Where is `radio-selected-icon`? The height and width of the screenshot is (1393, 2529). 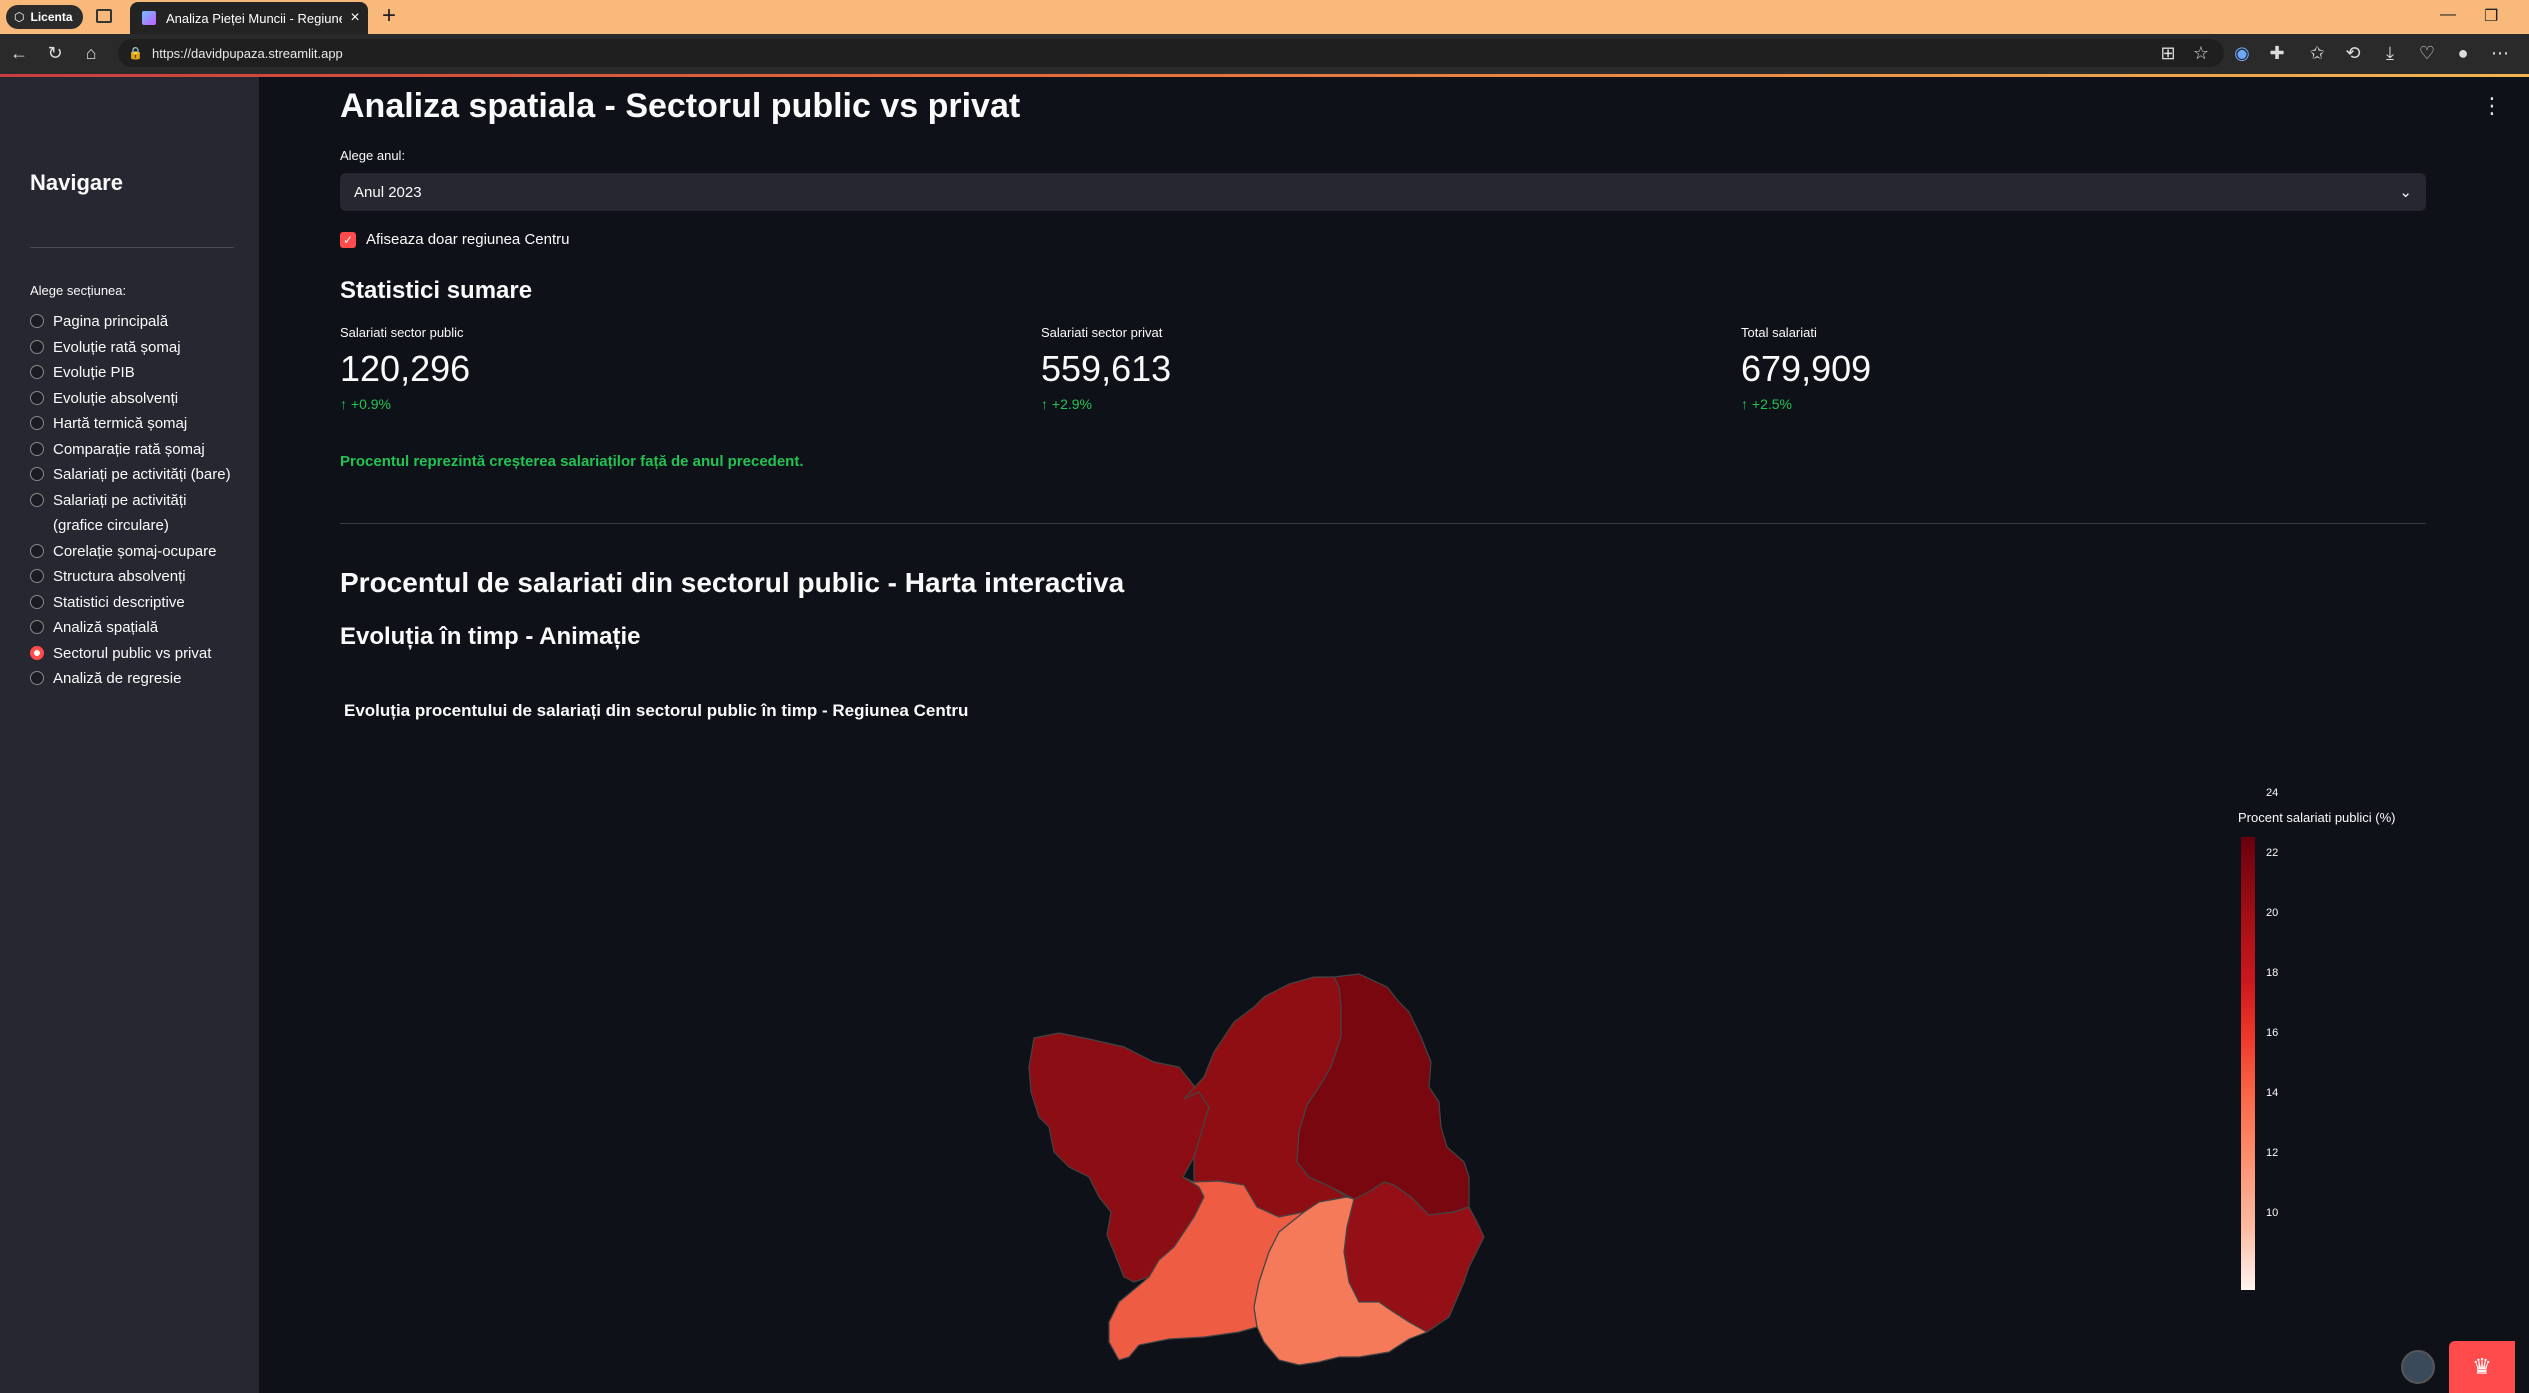
radio-selected-icon is located at coordinates (37, 652).